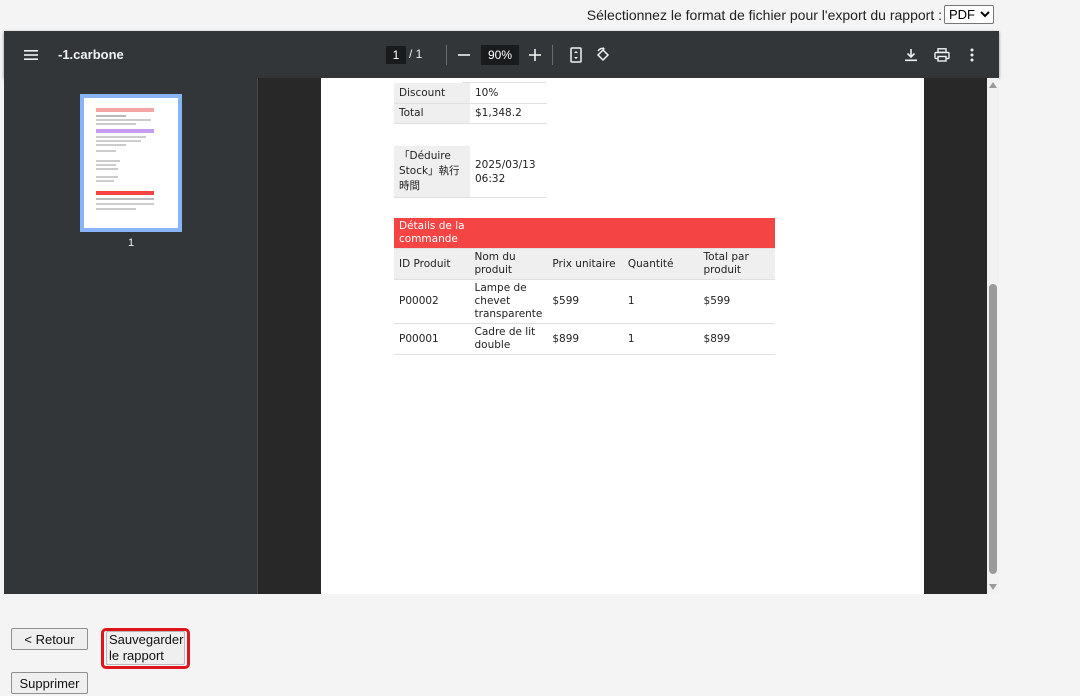 This screenshot has width=1080, height=696. What do you see at coordinates (911, 55) in the screenshot?
I see `download-icon` at bounding box center [911, 55].